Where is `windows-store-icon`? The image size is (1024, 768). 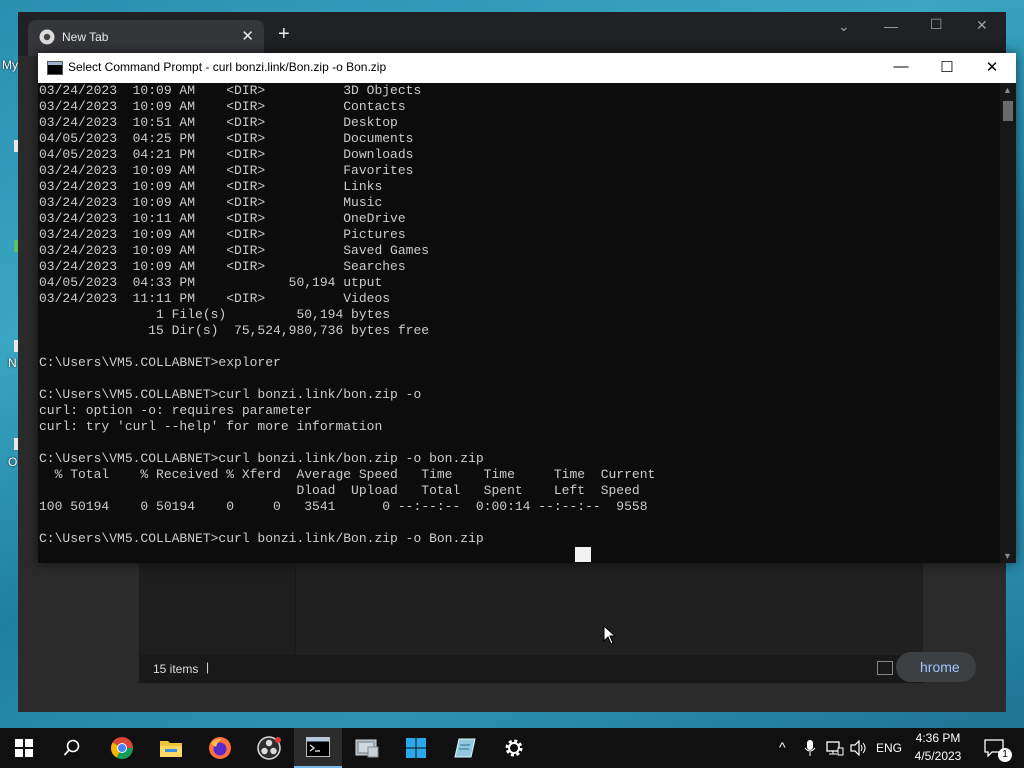
windows-store-icon is located at coordinates (416, 748).